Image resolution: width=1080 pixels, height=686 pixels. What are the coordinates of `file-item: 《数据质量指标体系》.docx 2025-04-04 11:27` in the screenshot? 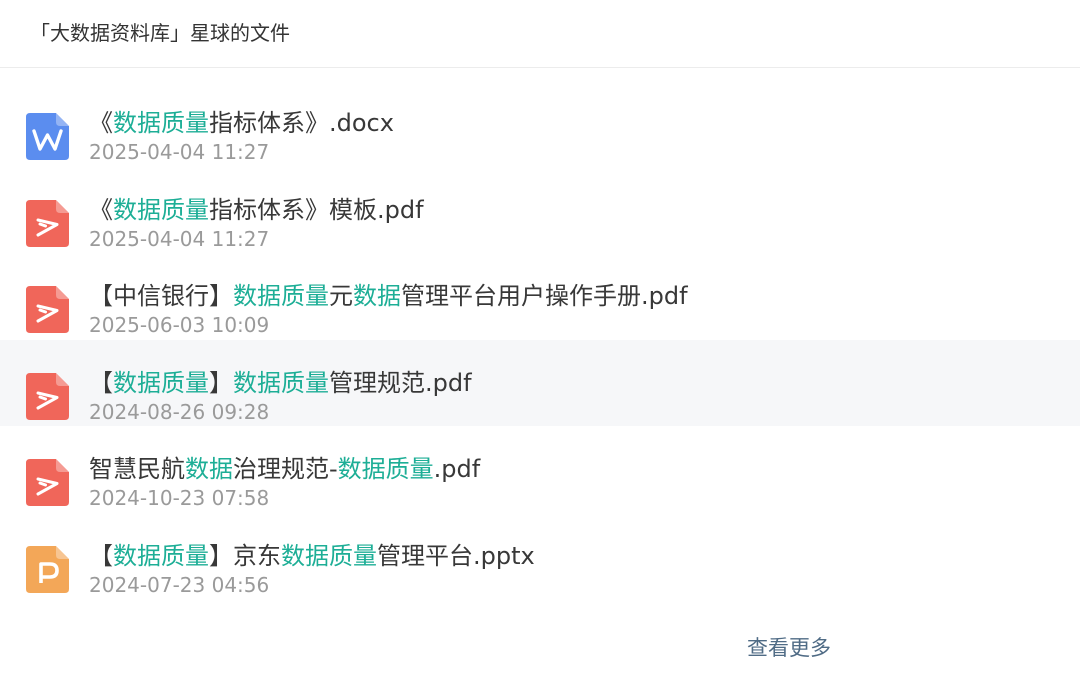 It's located at (540, 123).